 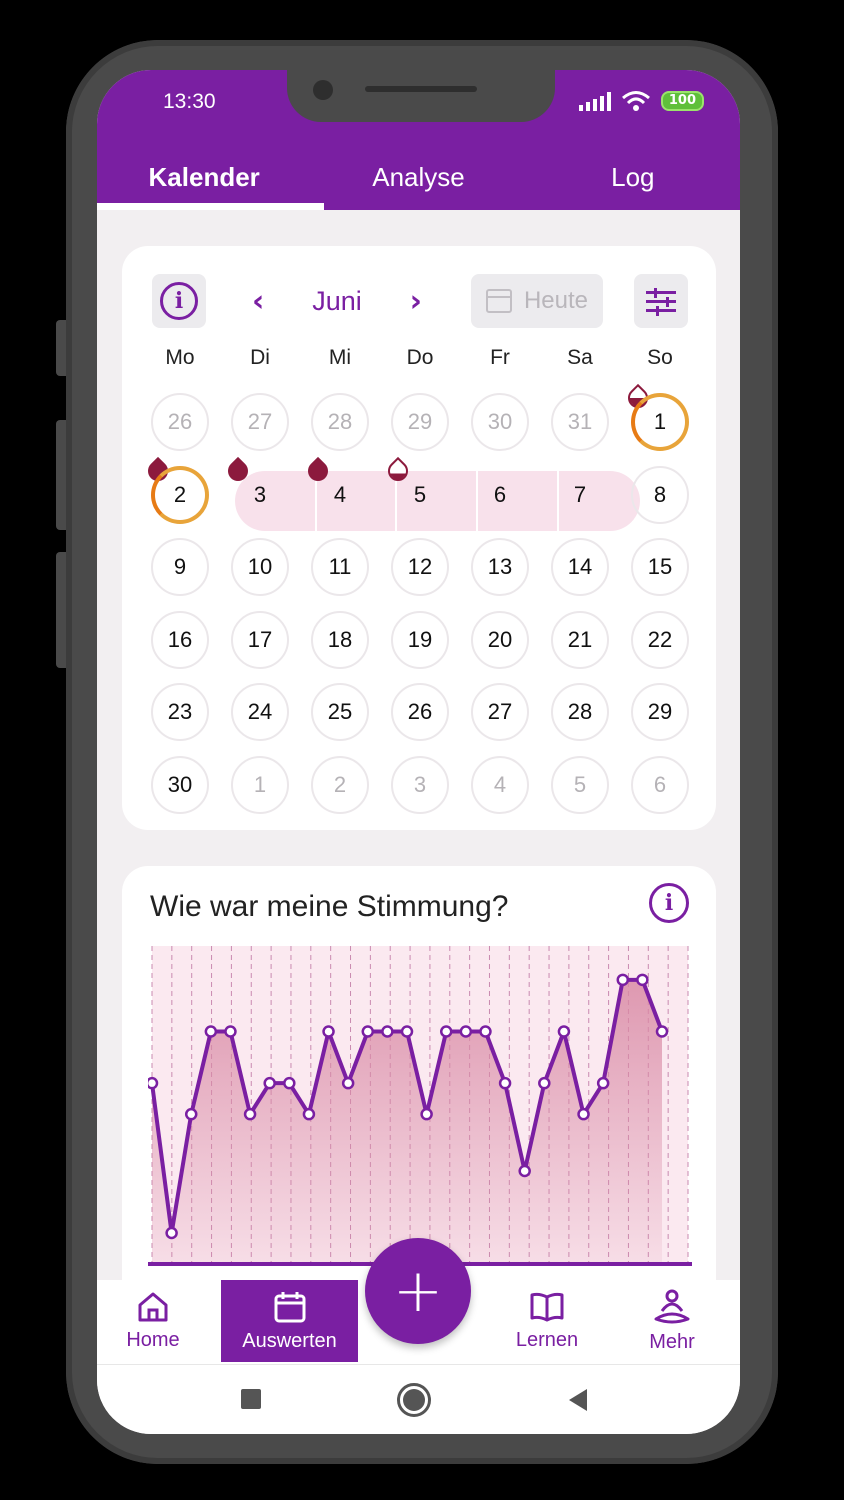 What do you see at coordinates (669, 903) in the screenshot?
I see `mood-info-button: i` at bounding box center [669, 903].